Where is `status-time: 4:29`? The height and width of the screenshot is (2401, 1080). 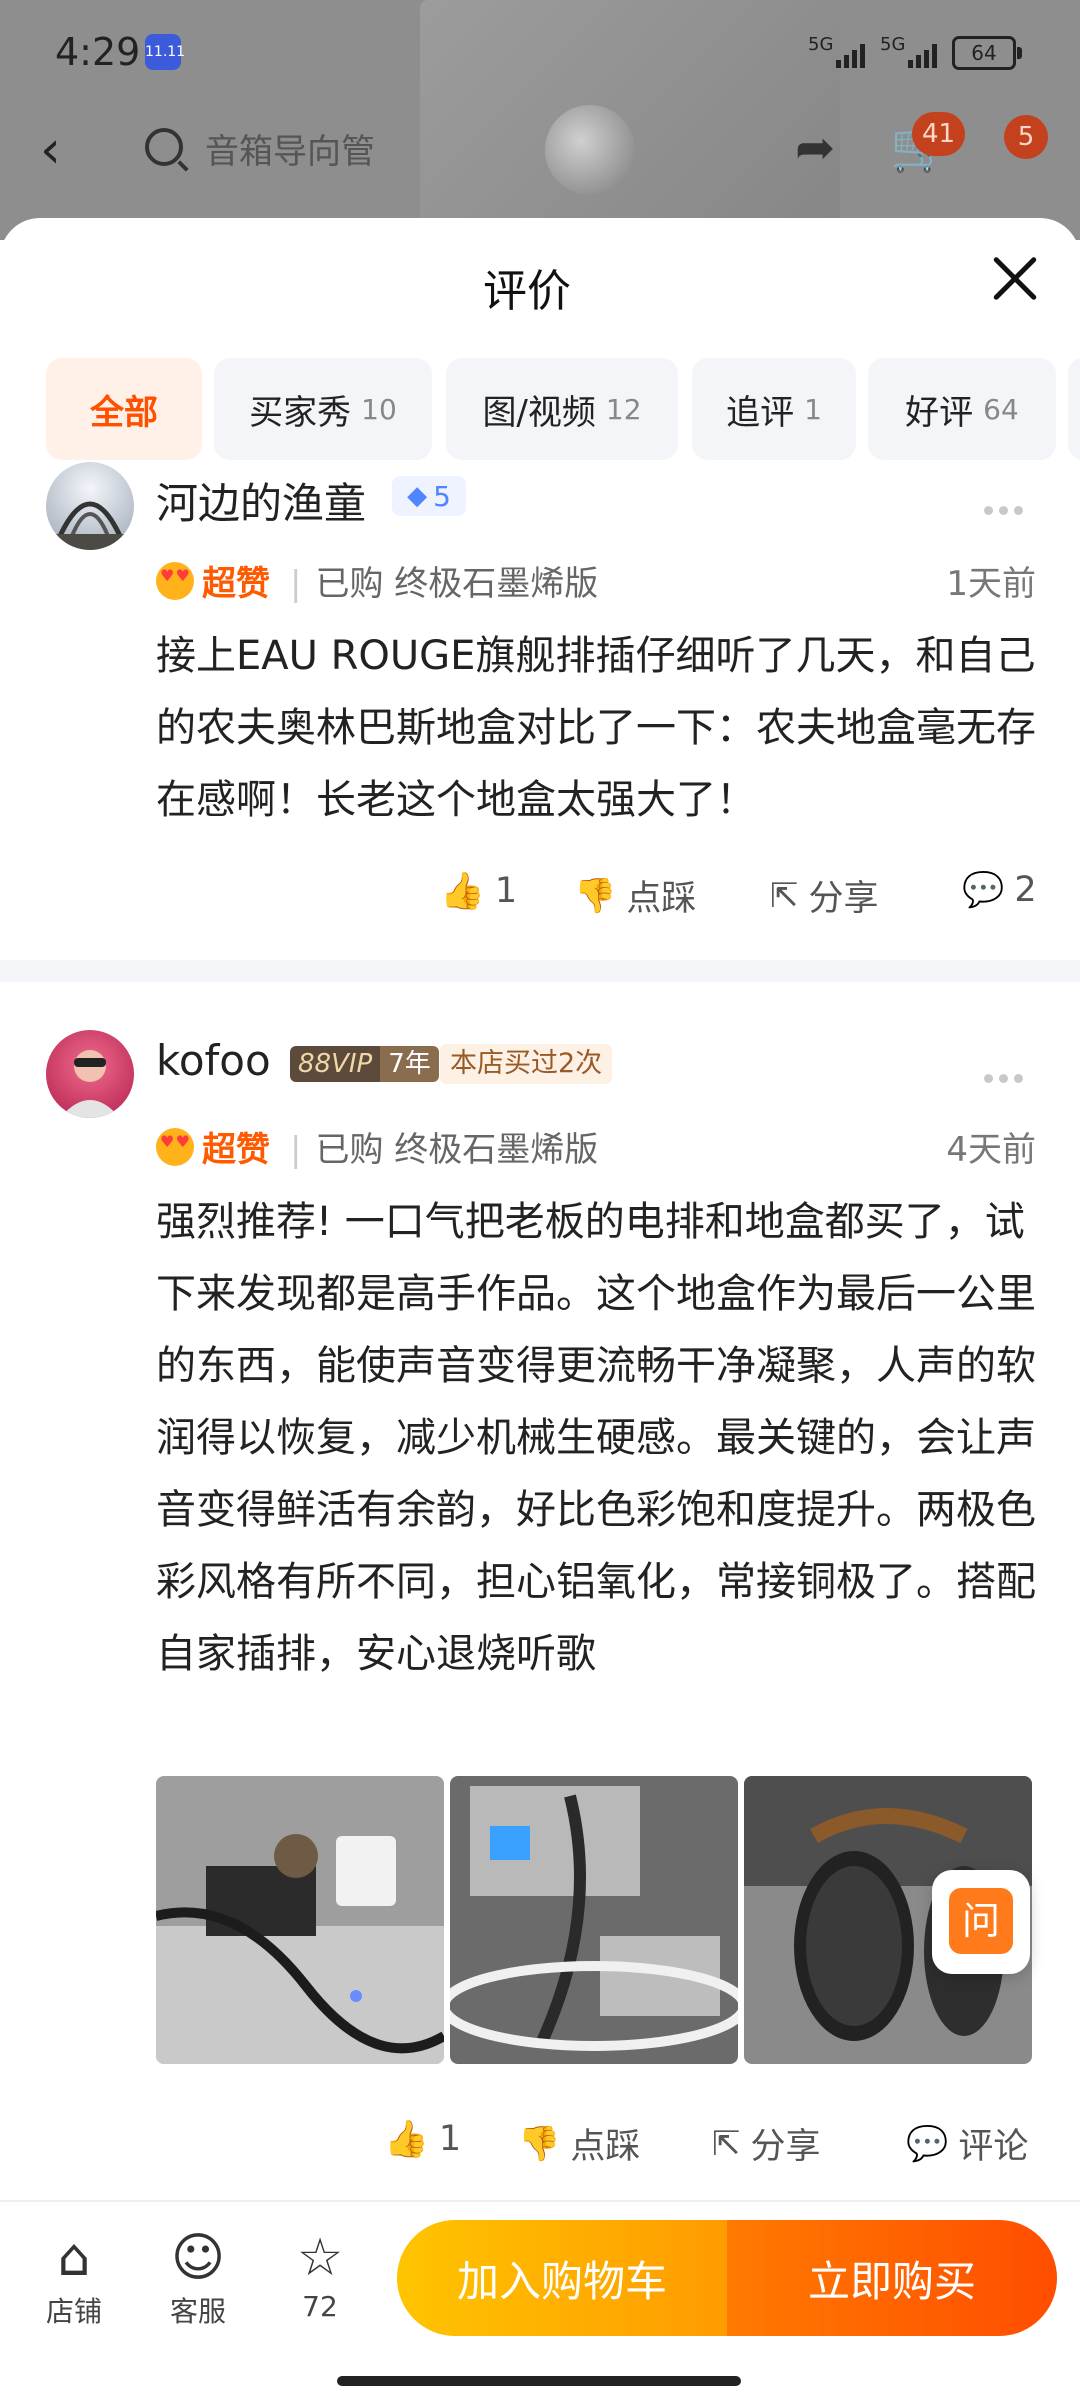
status-time: 4:29 is located at coordinates (98, 52).